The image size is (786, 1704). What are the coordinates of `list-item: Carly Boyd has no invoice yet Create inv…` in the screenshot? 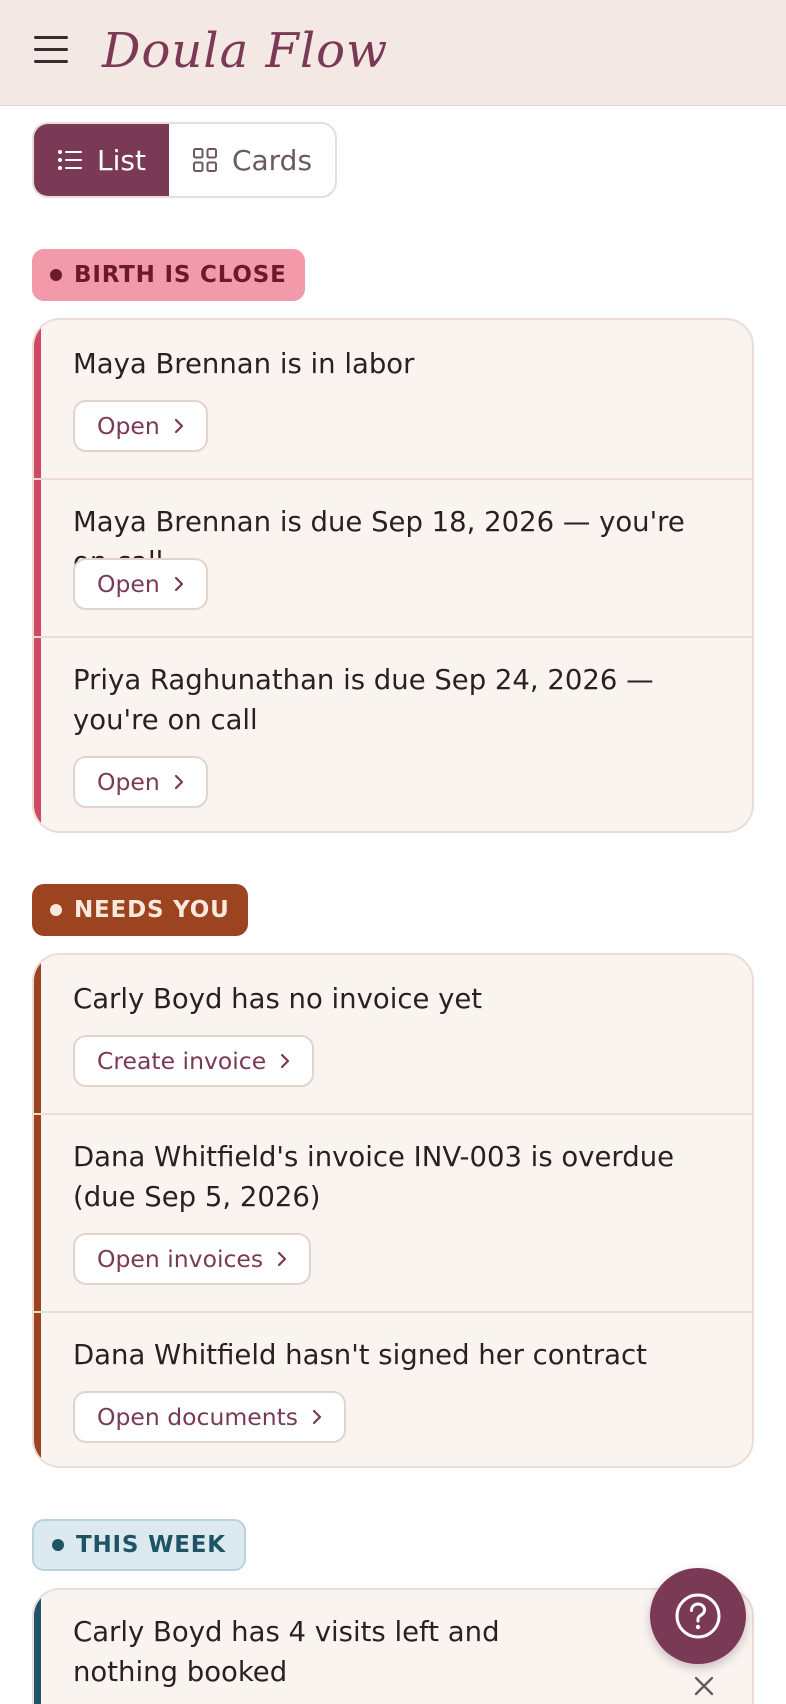 It's located at (393, 1034).